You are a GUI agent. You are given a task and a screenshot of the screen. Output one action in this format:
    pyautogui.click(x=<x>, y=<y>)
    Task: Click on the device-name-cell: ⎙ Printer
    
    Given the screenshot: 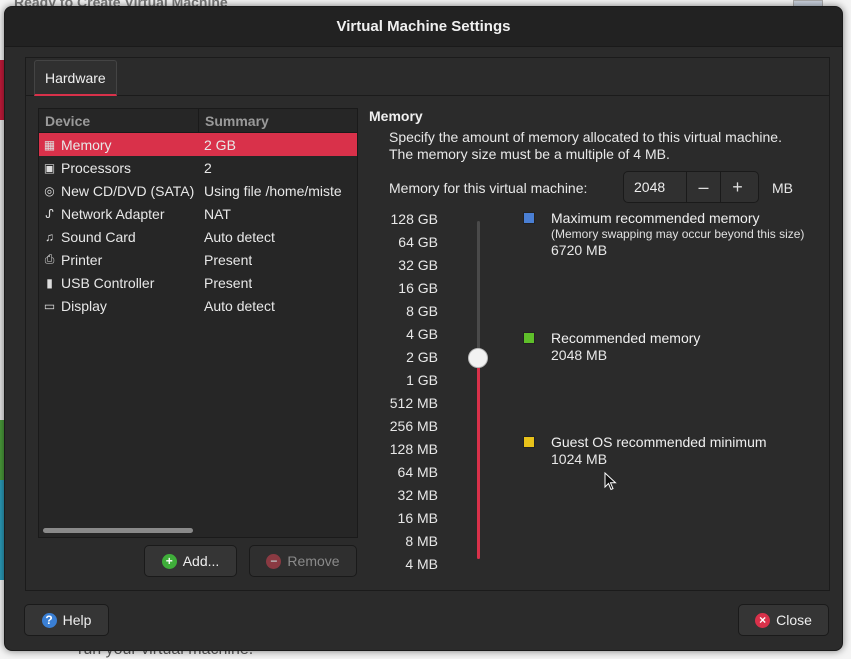 What is the action you would take?
    pyautogui.click(x=119, y=260)
    